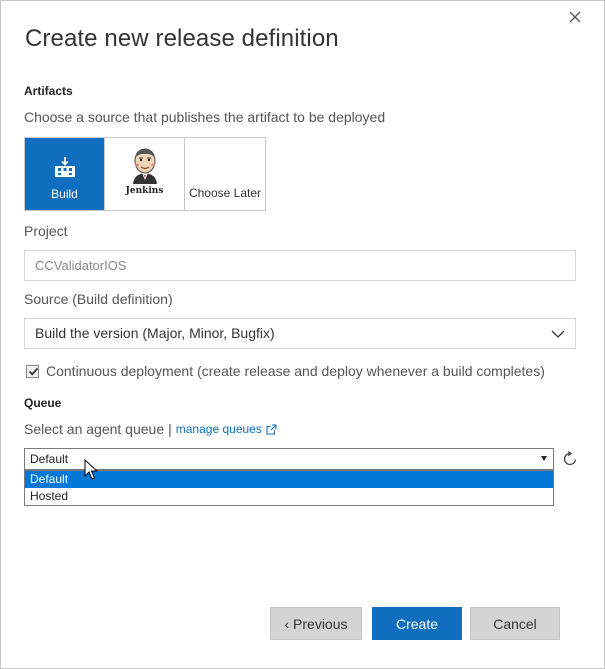 Image resolution: width=605 pixels, height=669 pixels. What do you see at coordinates (64, 194) in the screenshot?
I see `tile-build-label: Build` at bounding box center [64, 194].